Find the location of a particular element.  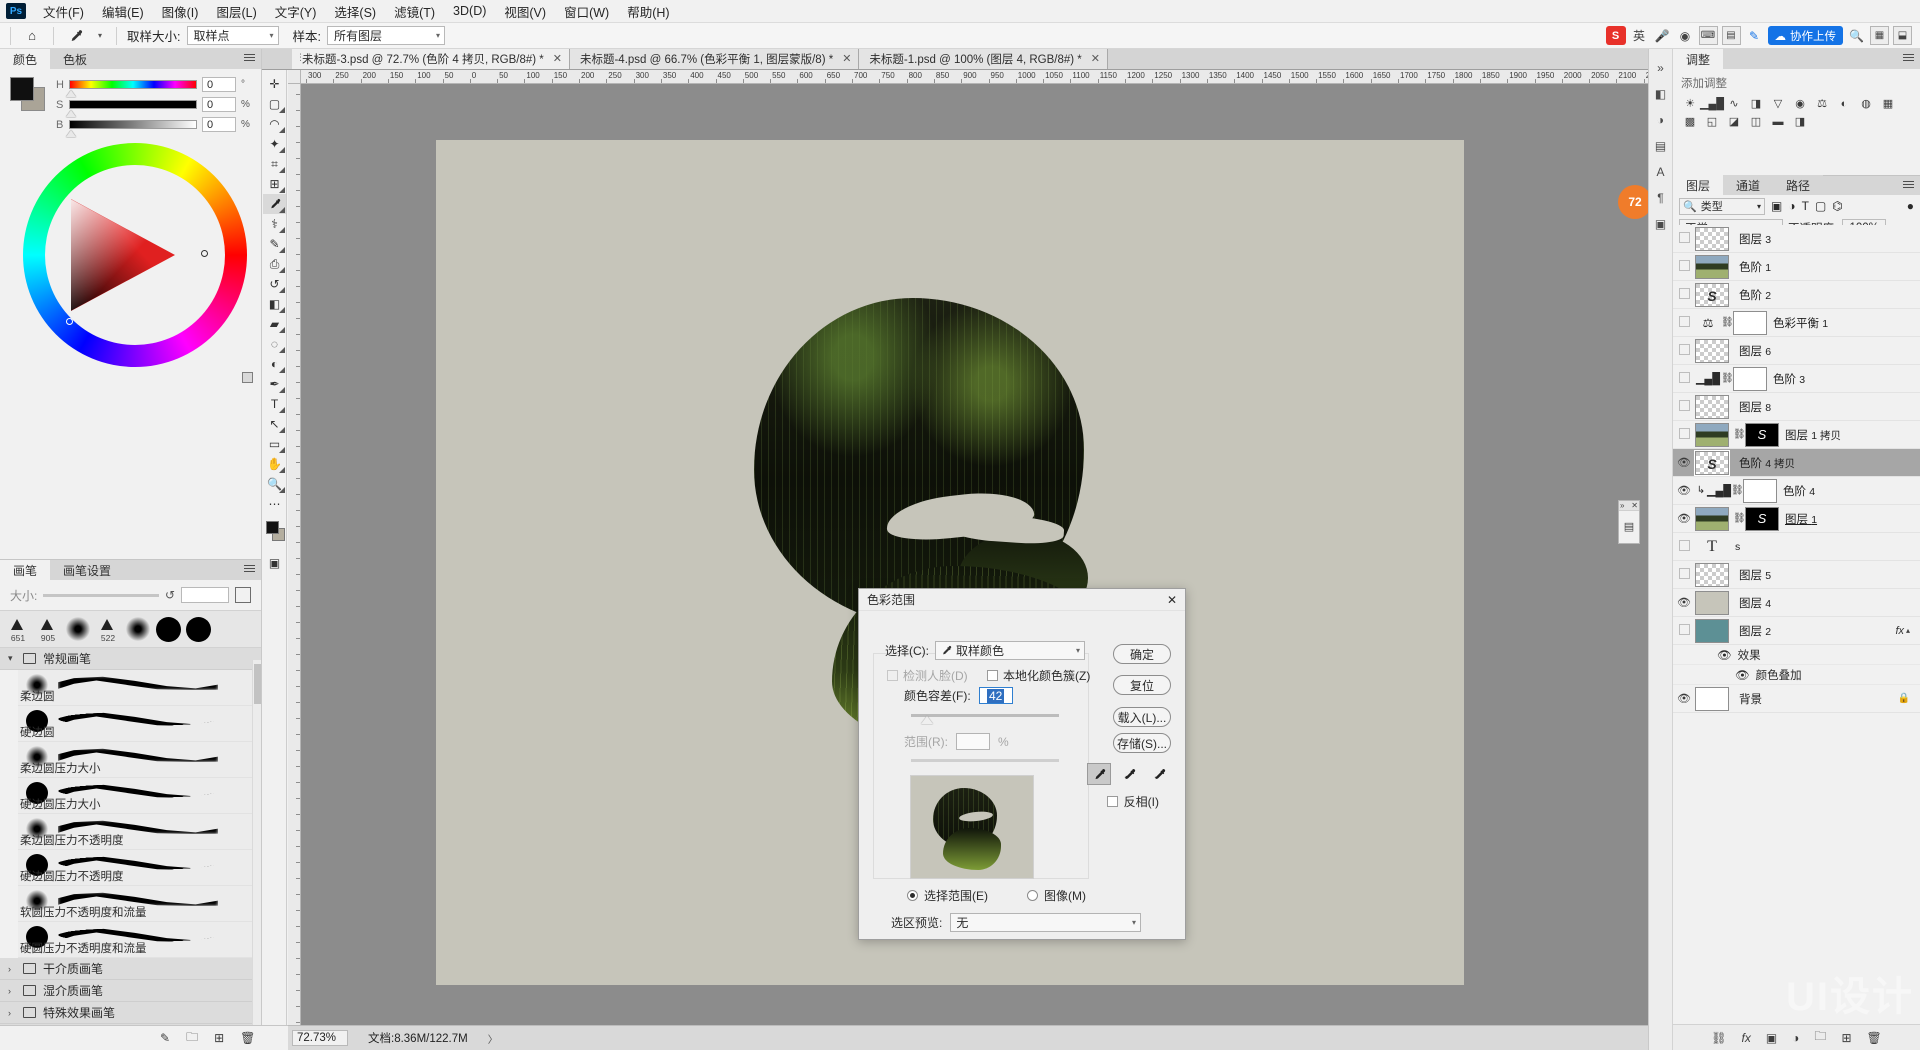

reset-button: 复位 is located at coordinates (1142, 685).